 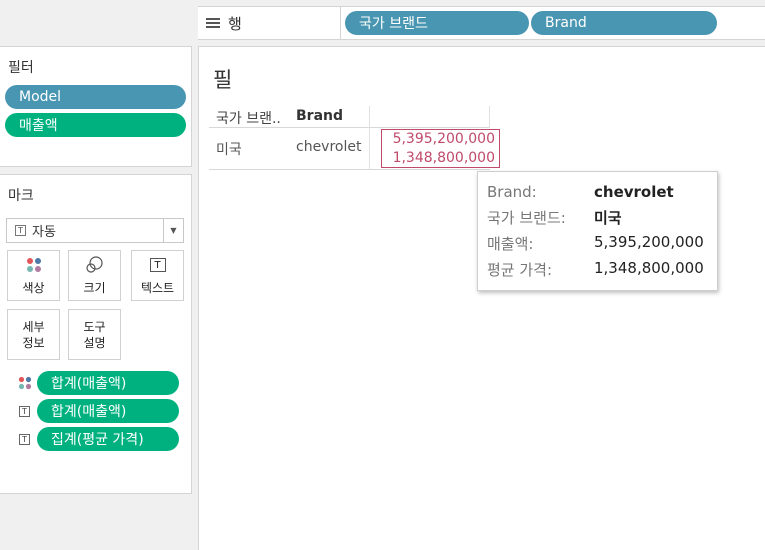 What do you see at coordinates (108, 439) in the screenshot?
I see `mark-pill-avg-price-text: 집계(평균 가격)` at bounding box center [108, 439].